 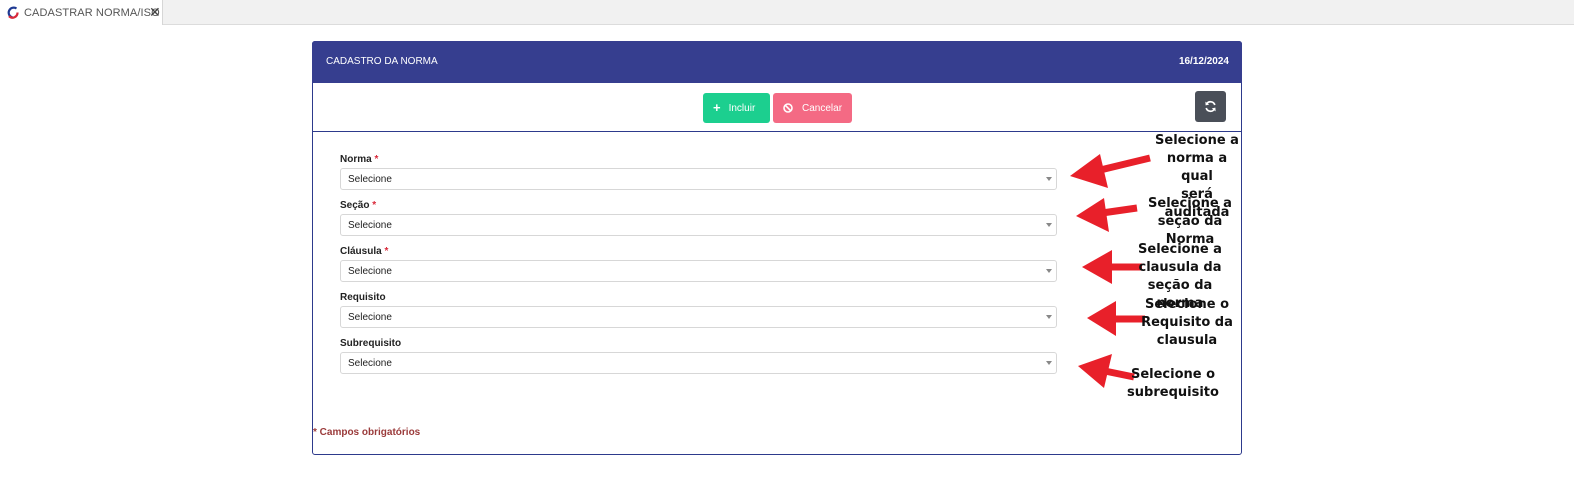 I want to click on annotation-arrows, so click(x=1110, y=271).